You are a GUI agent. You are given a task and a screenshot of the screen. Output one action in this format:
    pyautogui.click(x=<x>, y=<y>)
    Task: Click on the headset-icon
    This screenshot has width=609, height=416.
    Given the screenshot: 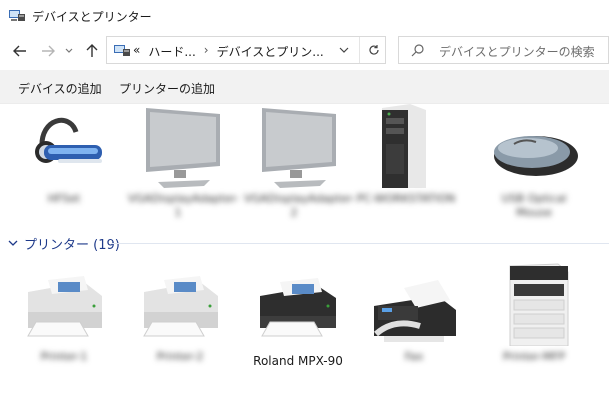 What is the action you would take?
    pyautogui.click(x=68, y=140)
    